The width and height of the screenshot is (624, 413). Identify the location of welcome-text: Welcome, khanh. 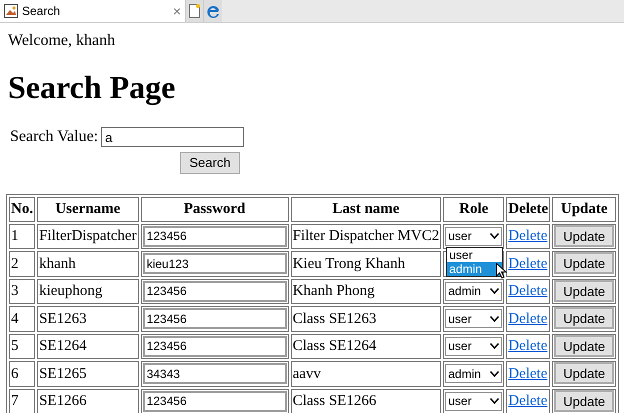
(62, 41).